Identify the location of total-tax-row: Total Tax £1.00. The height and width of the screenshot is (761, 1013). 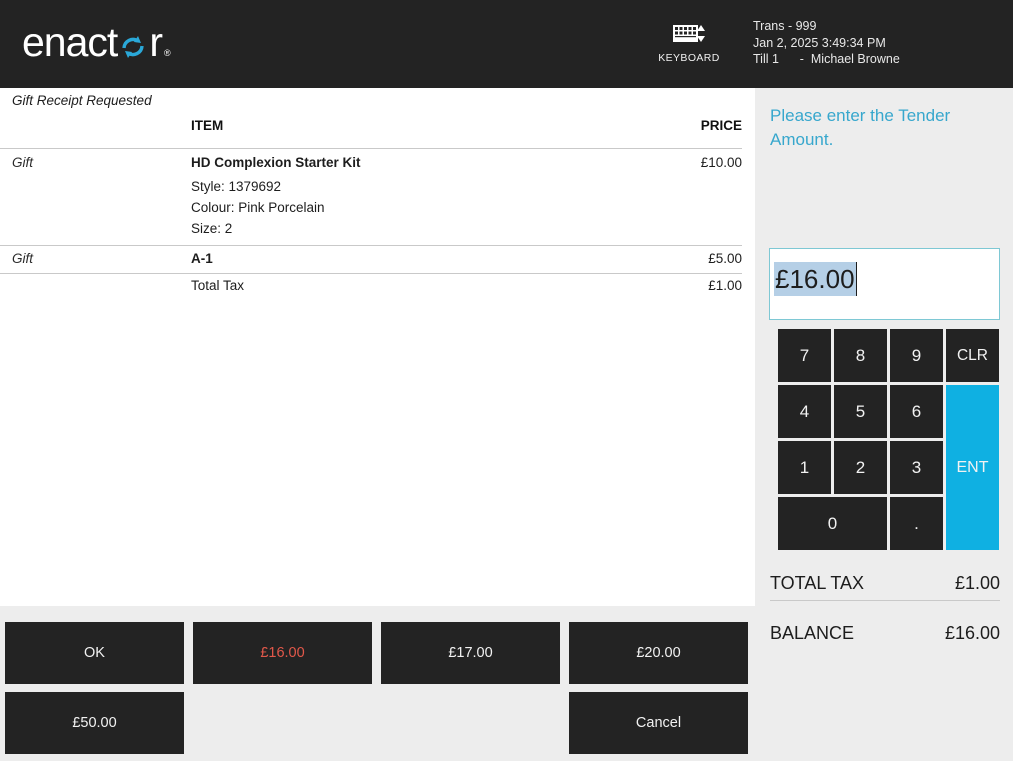
(375, 289).